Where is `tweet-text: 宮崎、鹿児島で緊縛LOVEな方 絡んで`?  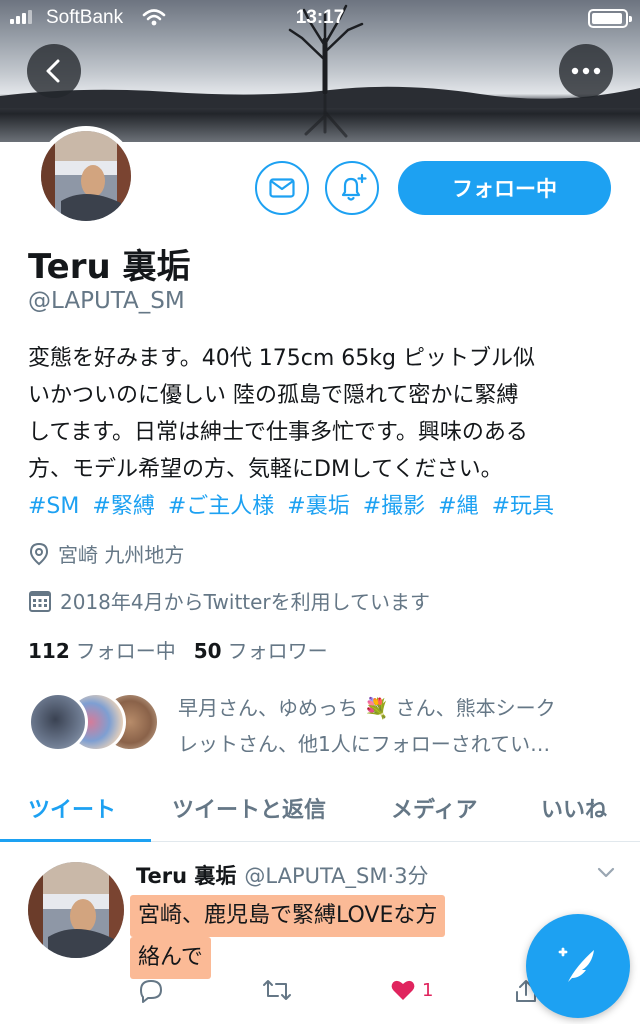 tweet-text: 宮崎、鹿児島で緊縛LOVEな方 絡んで is located at coordinates (288, 937).